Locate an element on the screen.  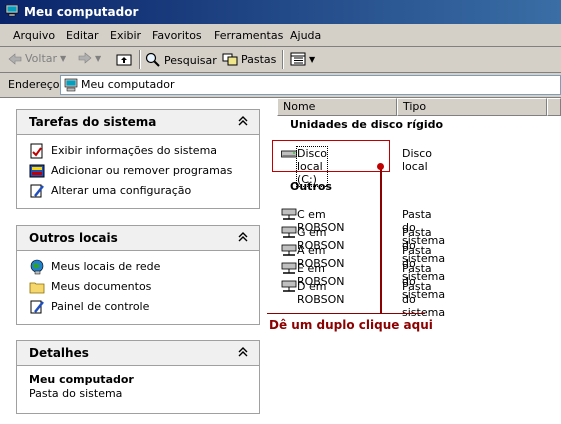
title-bar: Meu computador is located at coordinates (280, 12).